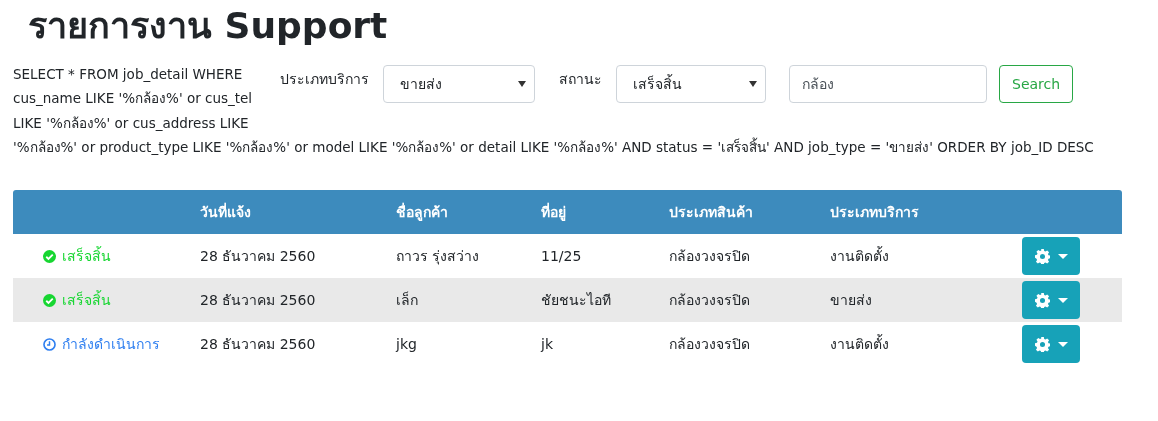  Describe the element at coordinates (468, 300) in the screenshot. I see `table-cell: เล็ก` at that location.